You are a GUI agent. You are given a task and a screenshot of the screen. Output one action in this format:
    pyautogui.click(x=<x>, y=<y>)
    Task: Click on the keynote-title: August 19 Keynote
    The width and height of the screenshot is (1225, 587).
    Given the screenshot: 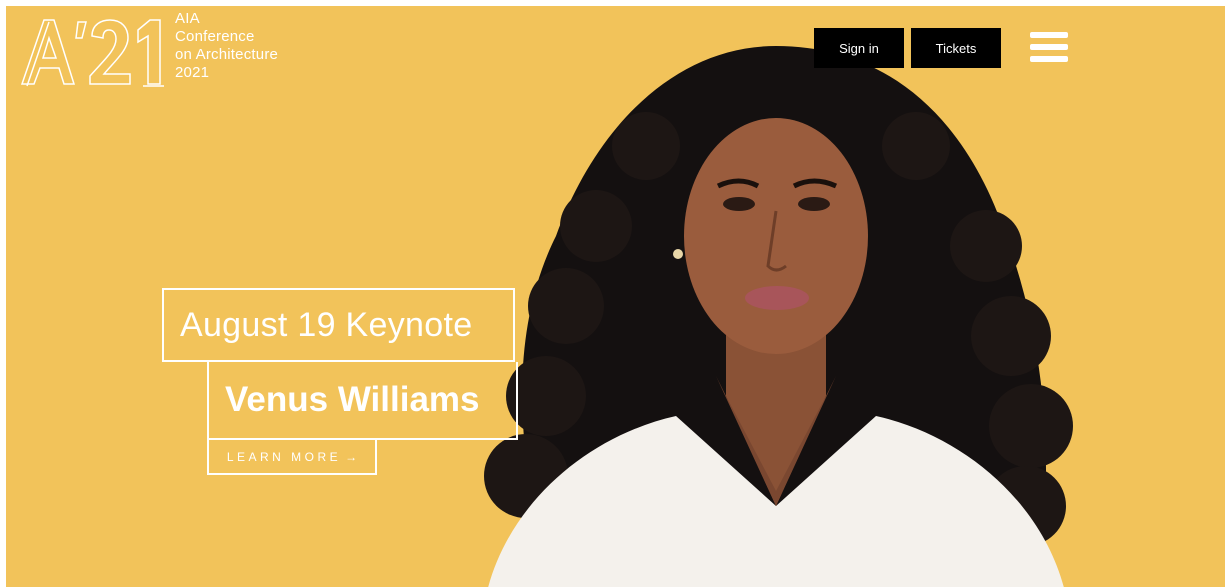 What is the action you would take?
    pyautogui.click(x=326, y=324)
    